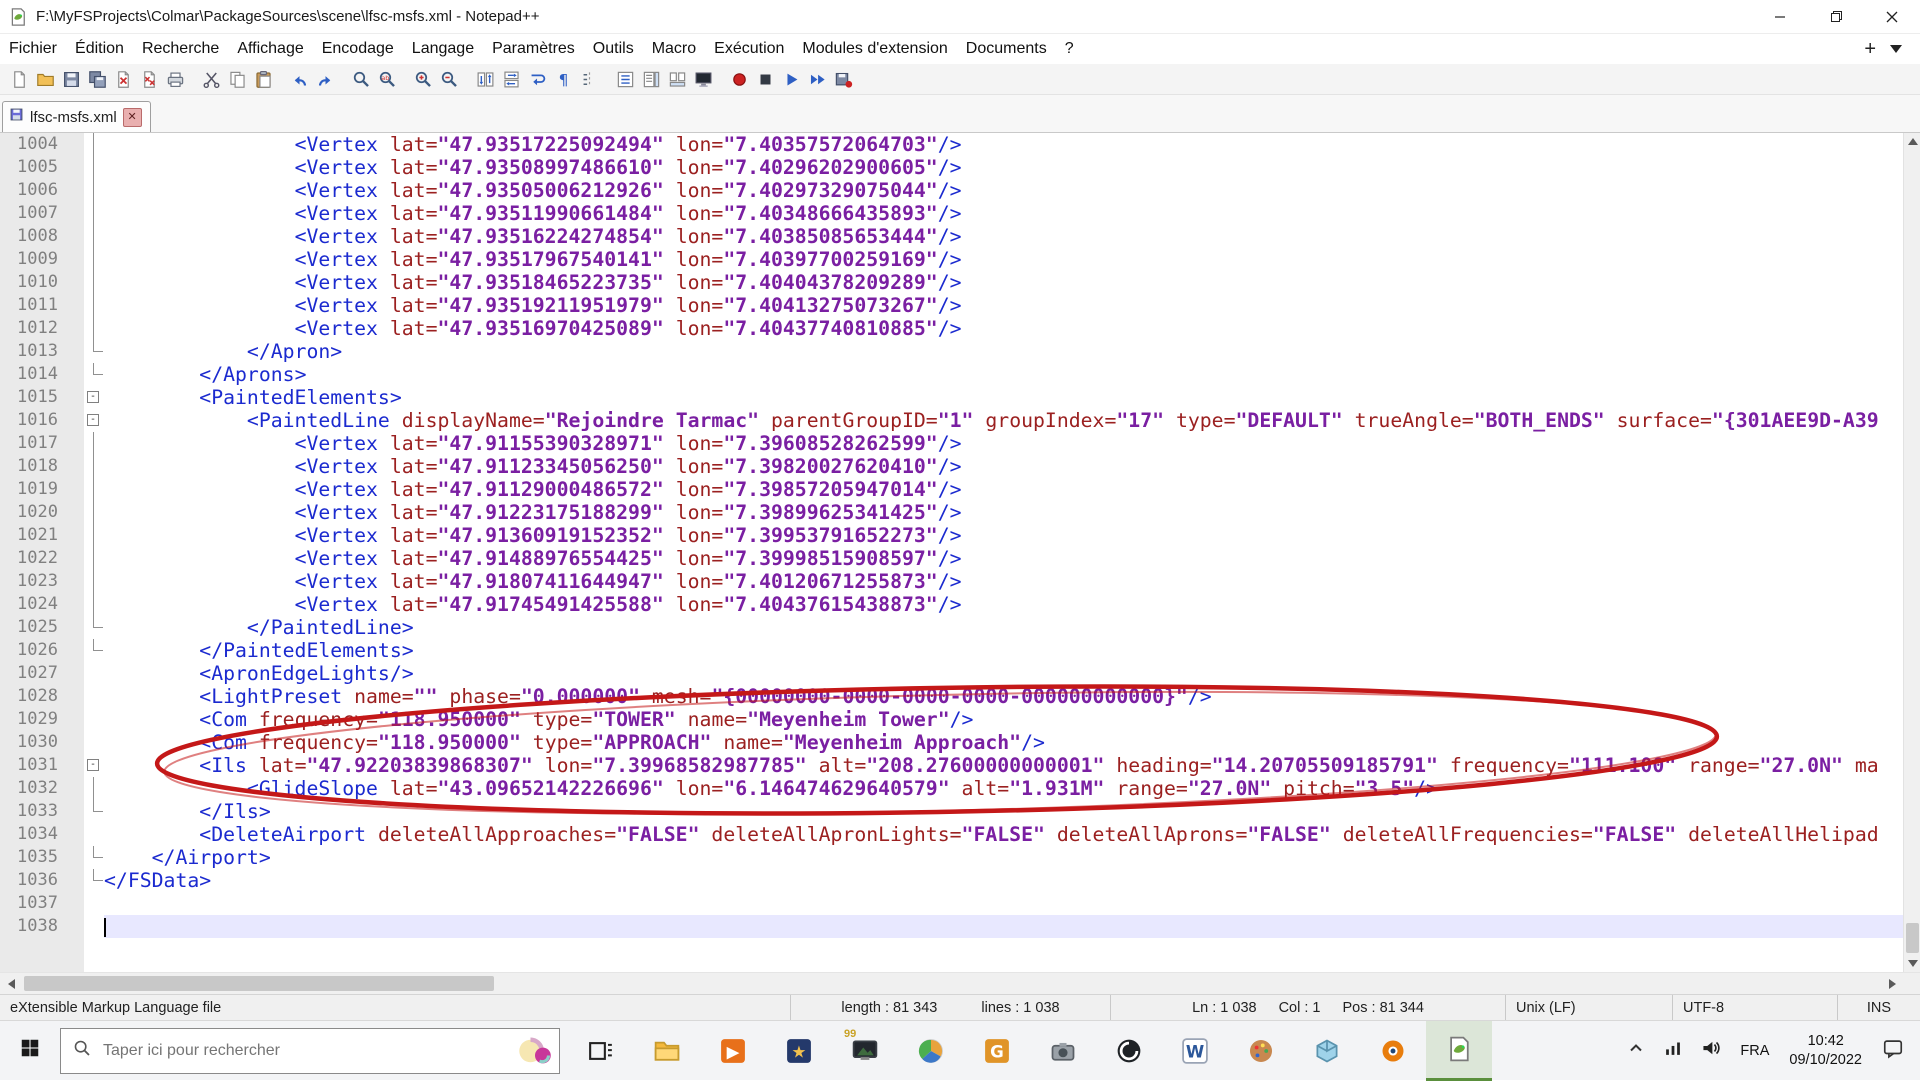  I want to click on taskbar-search-box, so click(310, 1050).